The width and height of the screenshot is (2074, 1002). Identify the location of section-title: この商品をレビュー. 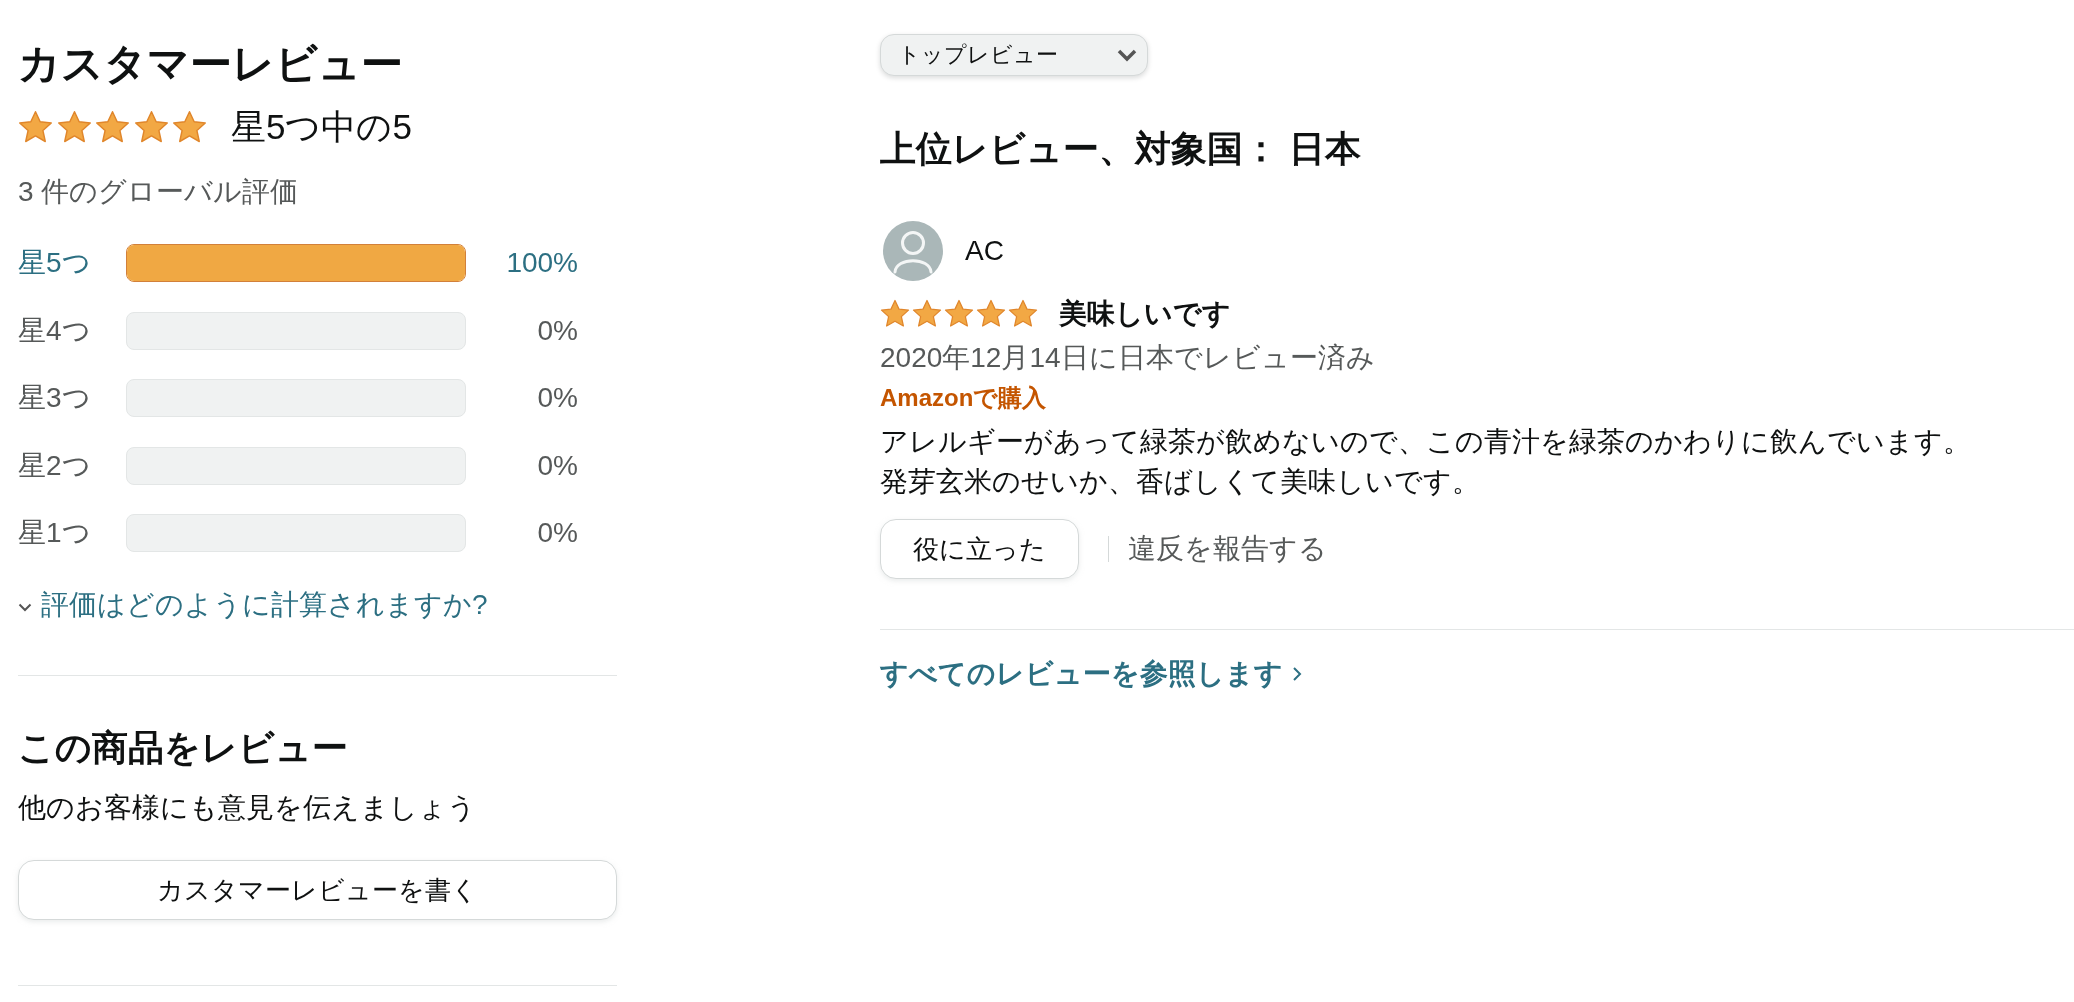
(183, 748).